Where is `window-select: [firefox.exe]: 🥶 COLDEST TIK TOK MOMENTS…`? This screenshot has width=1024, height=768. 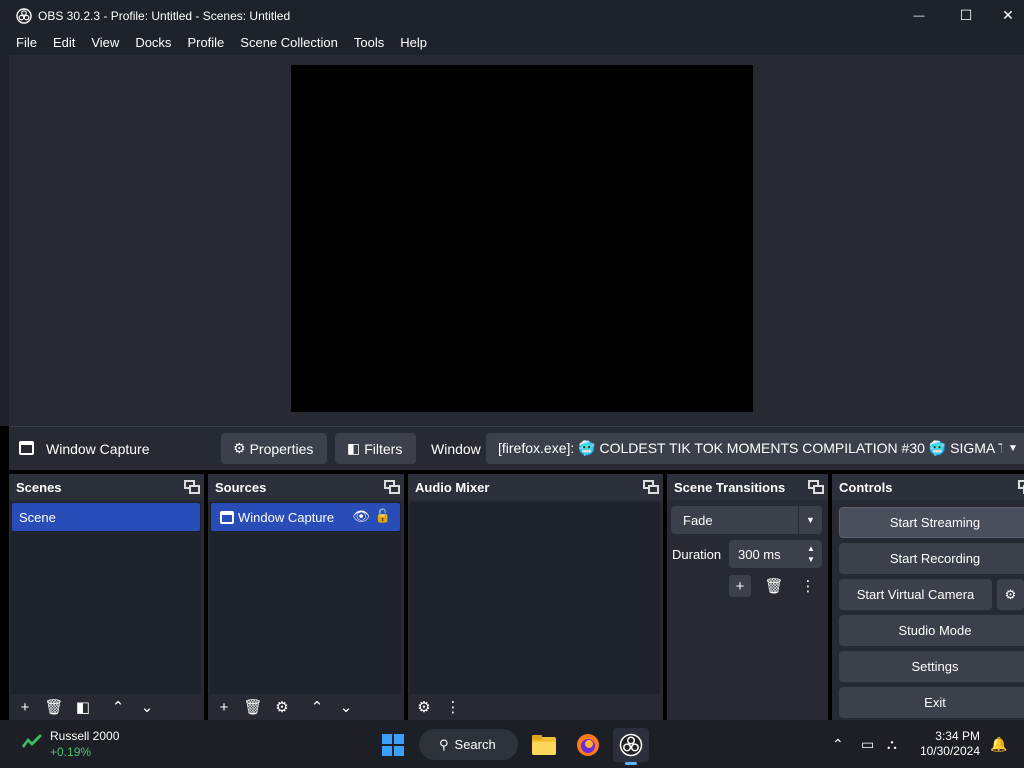
window-select: [firefox.exe]: 🥶 COLDEST TIK TOK MOMENTS… is located at coordinates (755, 448).